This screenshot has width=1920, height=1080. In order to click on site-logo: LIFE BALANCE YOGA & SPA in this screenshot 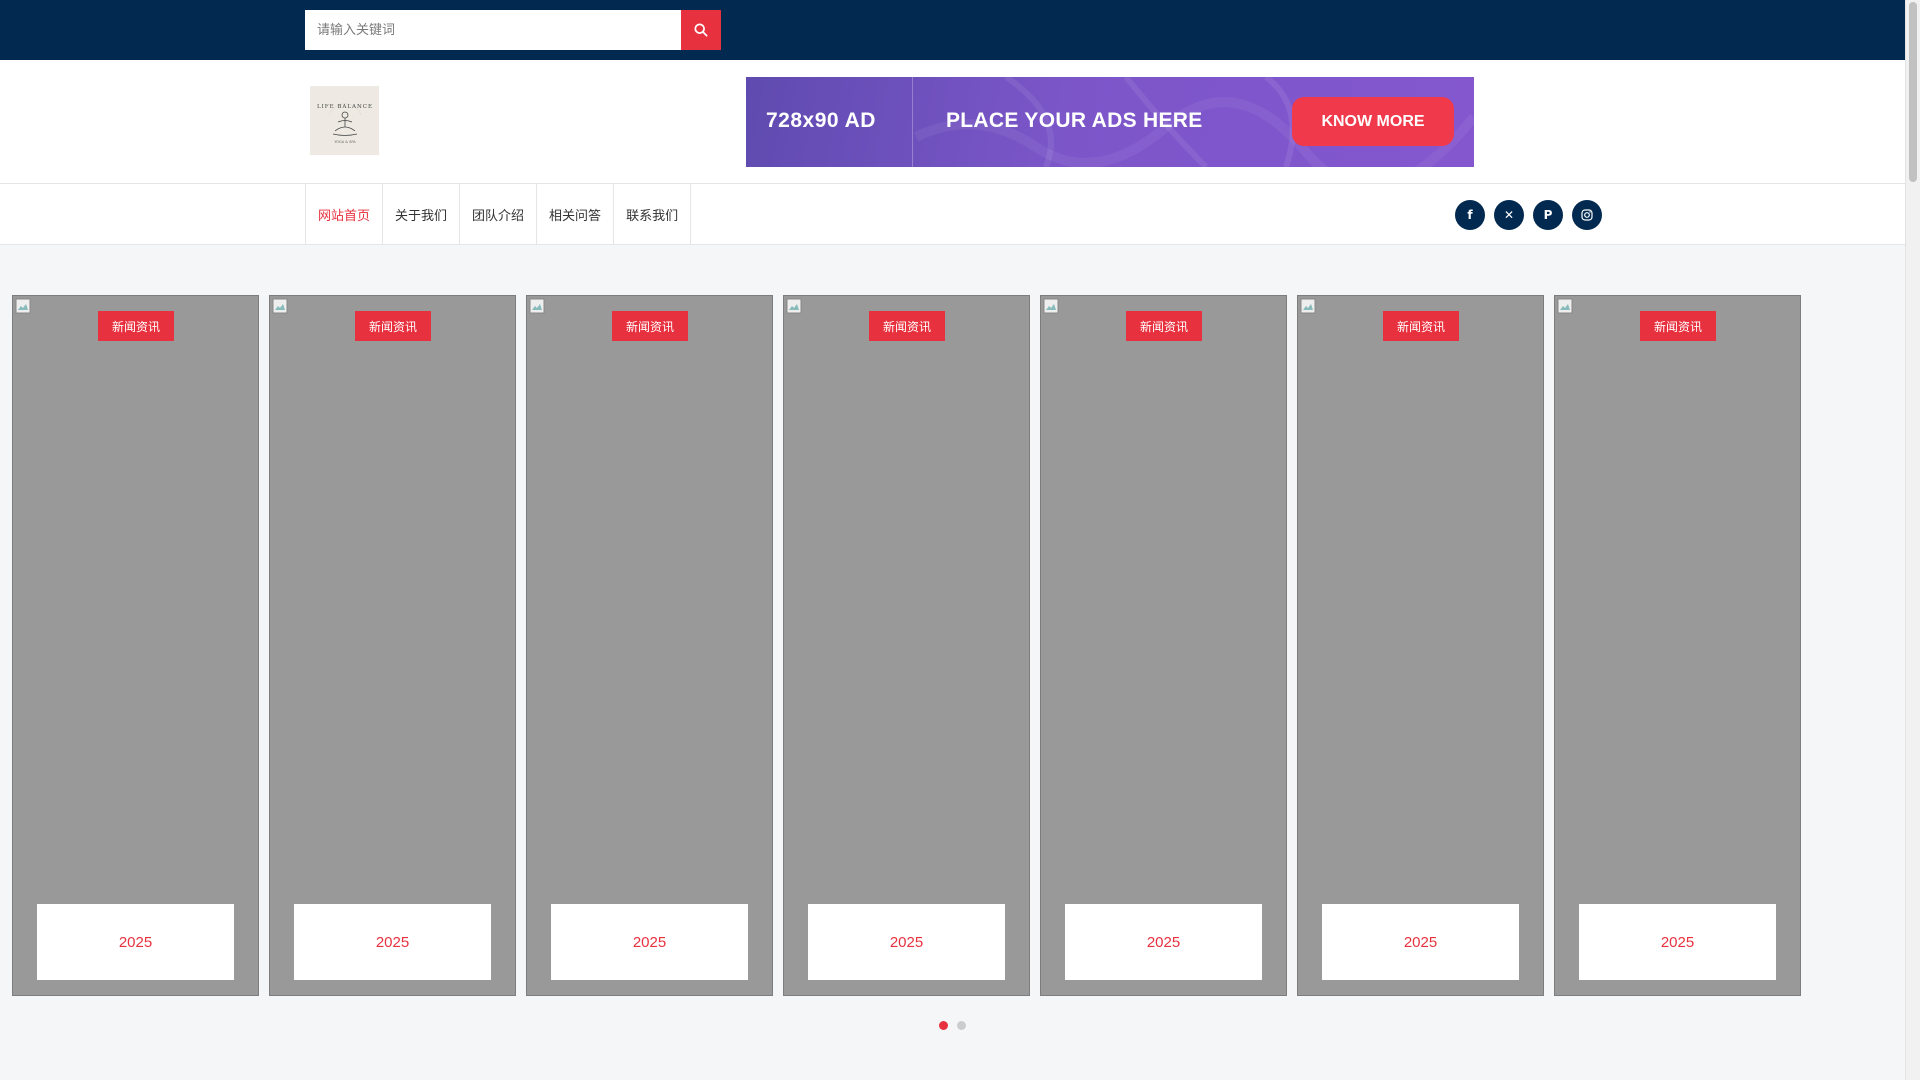, I will do `click(344, 120)`.